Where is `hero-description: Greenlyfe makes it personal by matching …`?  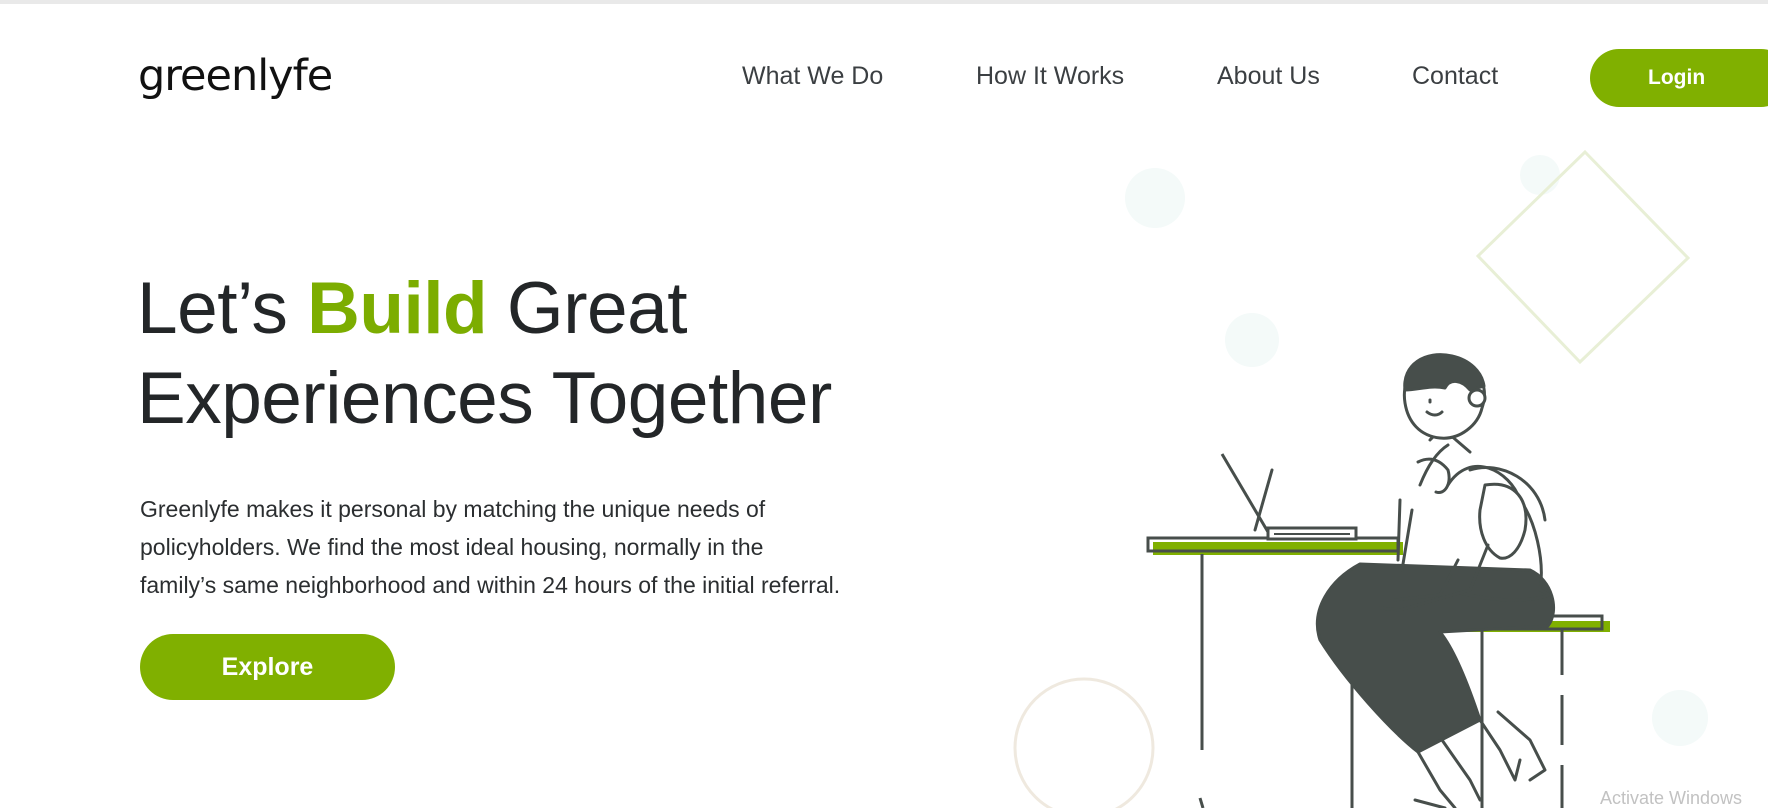
hero-description: Greenlyfe makes it personal by matching … is located at coordinates (540, 547).